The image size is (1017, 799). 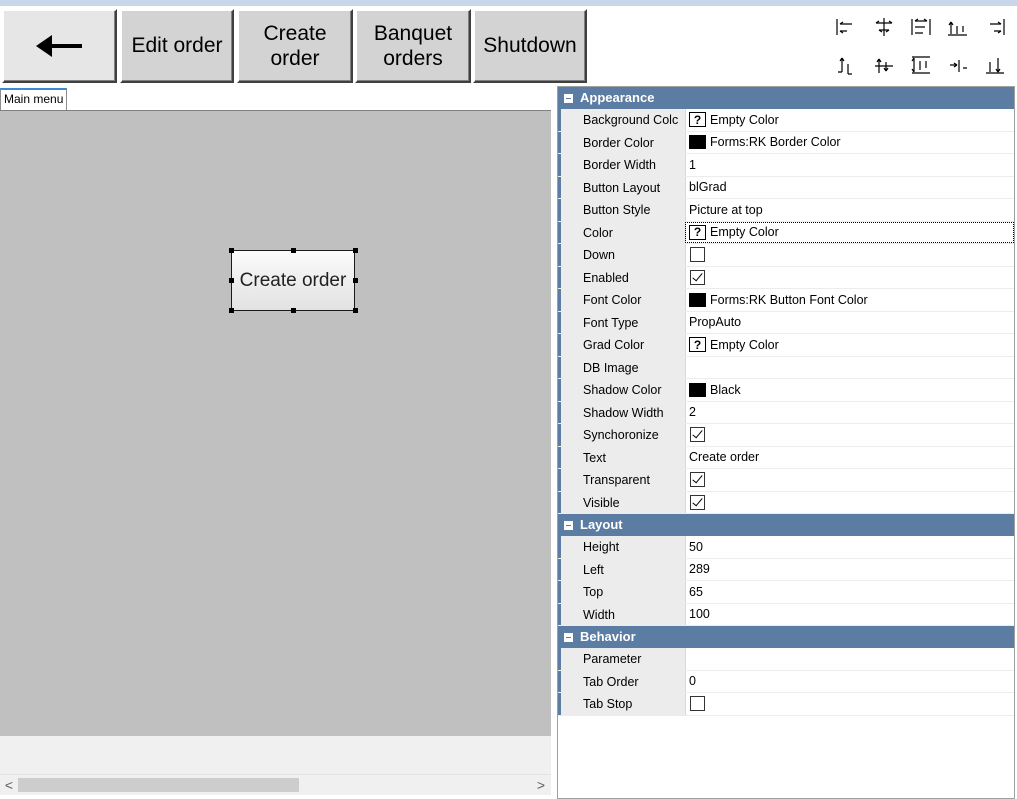 I want to click on selected-create-order-button: Create order, so click(x=293, y=280).